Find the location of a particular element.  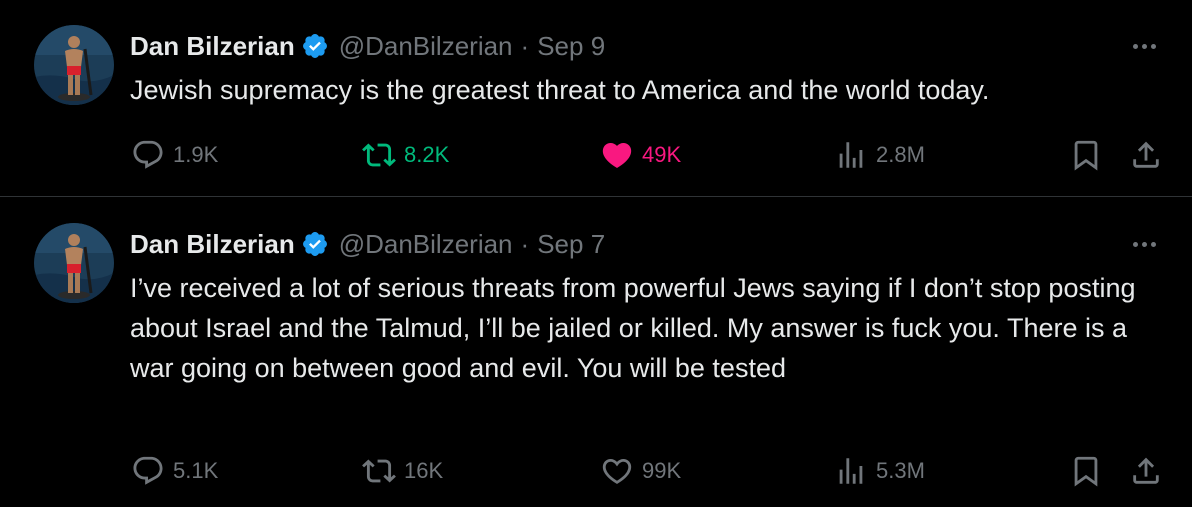

tweet-actions: 1.9K 8.2K 49K 2.8M is located at coordinates (596, 155).